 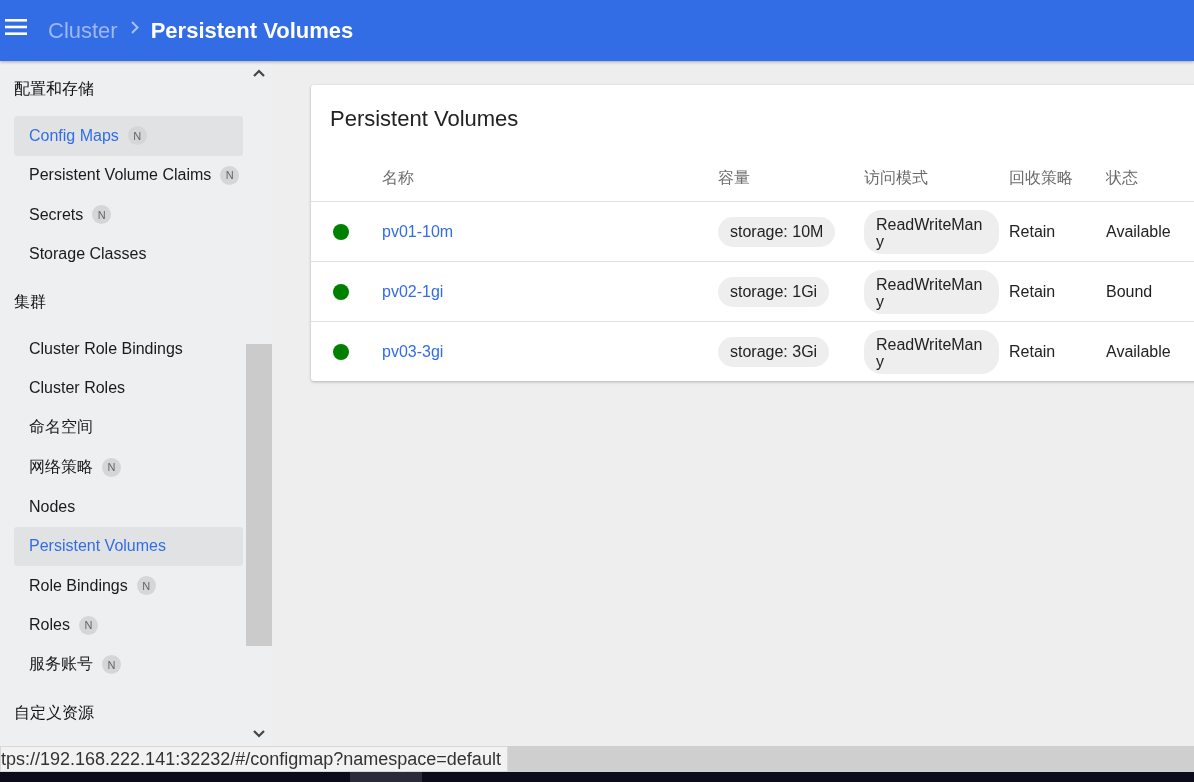 I want to click on nav-item: Role Bindings N, so click(x=128, y=586).